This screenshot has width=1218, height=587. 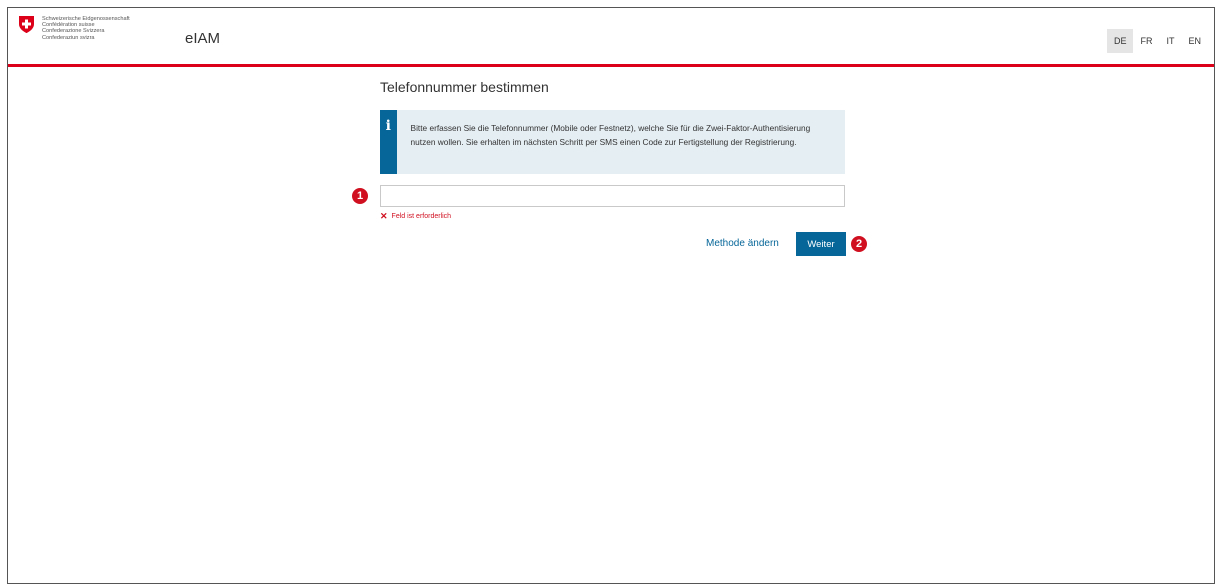 I want to click on change-method-link: Methode ändern, so click(x=742, y=243).